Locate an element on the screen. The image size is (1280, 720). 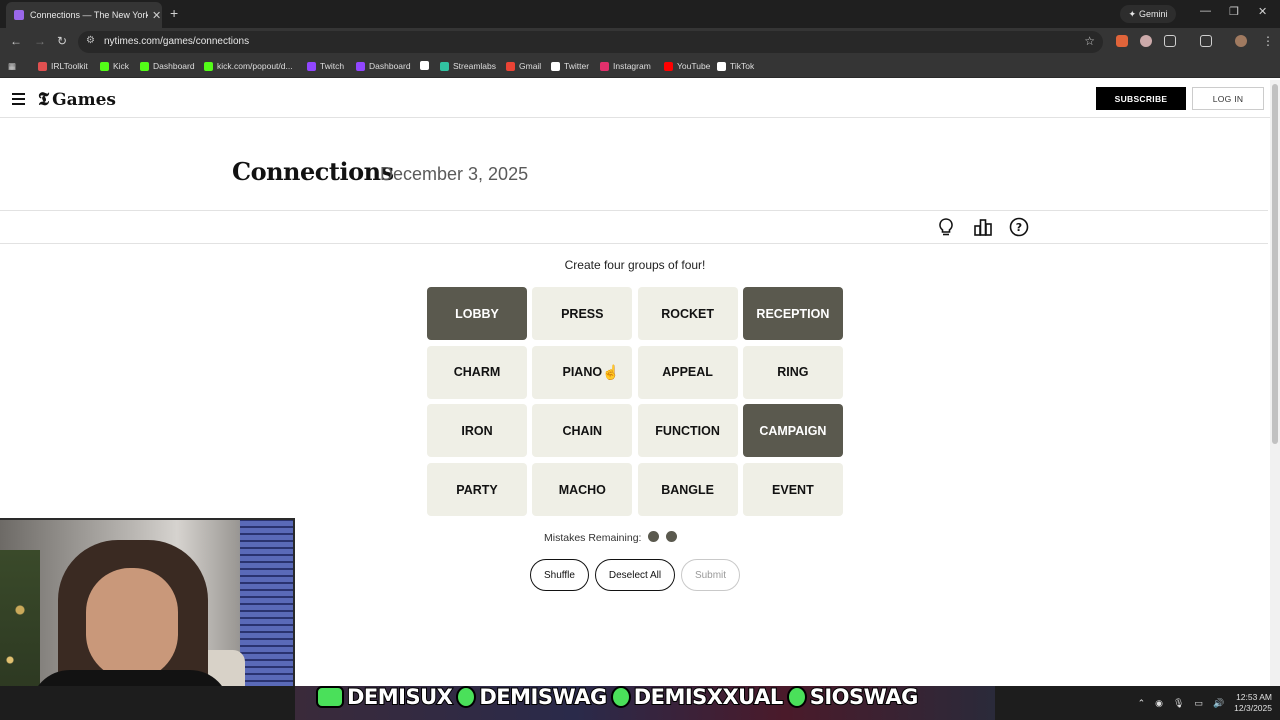
mic-icon: 🎙 is located at coordinates (1178, 703).